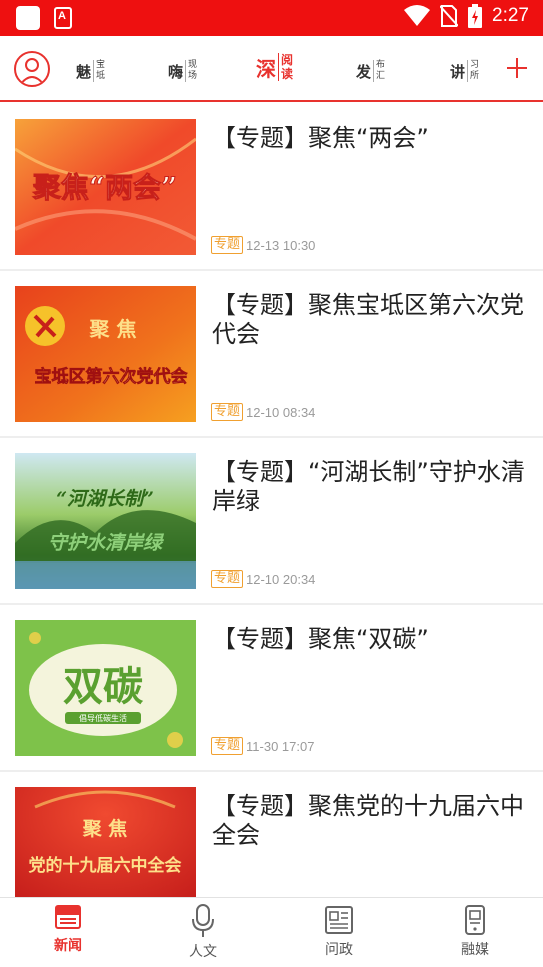 The image size is (543, 967). I want to click on article-title: 【专题】“河湖长制”守护水清岸绿, so click(368, 486).